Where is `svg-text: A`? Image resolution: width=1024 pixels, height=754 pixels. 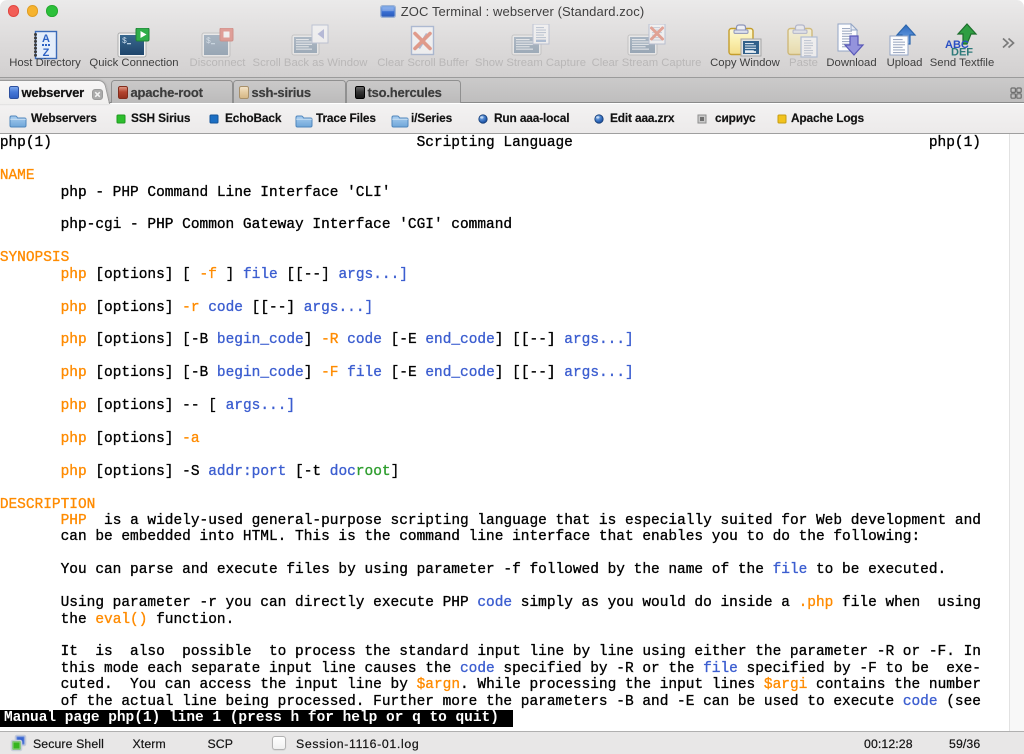 svg-text: A is located at coordinates (46, 39).